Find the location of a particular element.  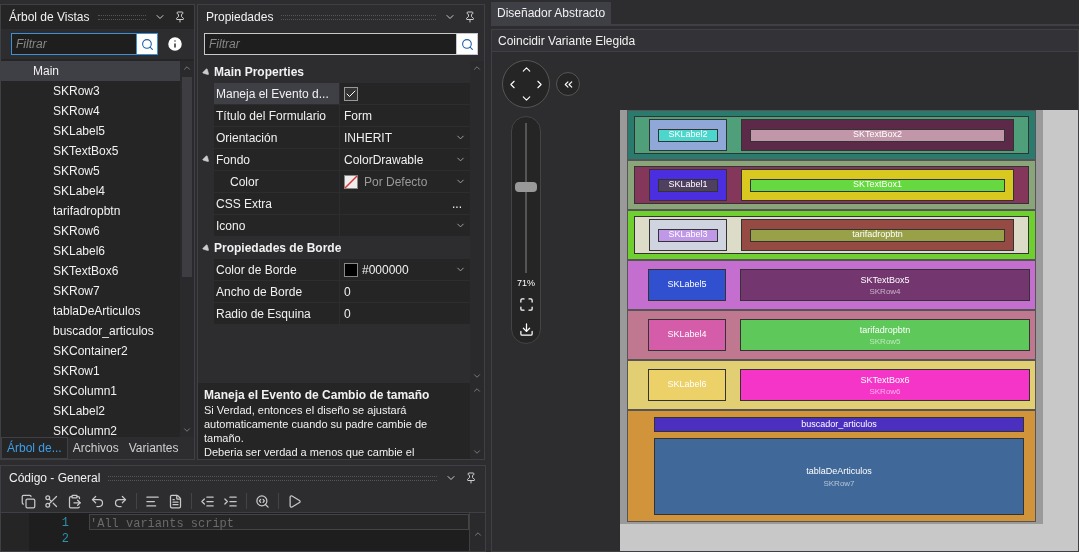

designer-element: SKLabel5 is located at coordinates (687, 285).